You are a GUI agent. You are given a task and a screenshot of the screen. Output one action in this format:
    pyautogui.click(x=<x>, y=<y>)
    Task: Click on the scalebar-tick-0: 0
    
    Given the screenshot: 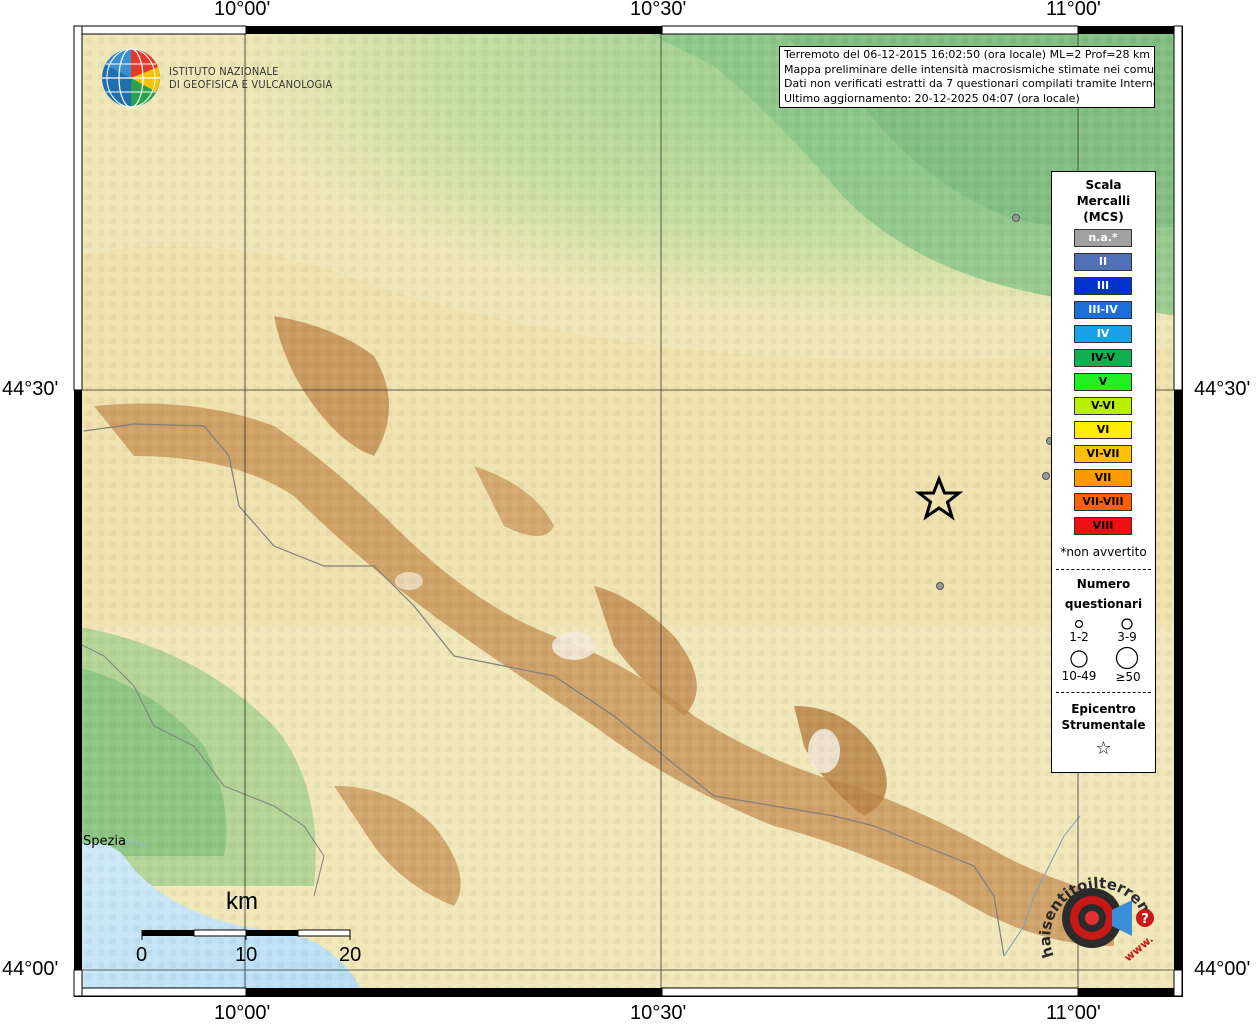 What is the action you would take?
    pyautogui.click(x=142, y=955)
    